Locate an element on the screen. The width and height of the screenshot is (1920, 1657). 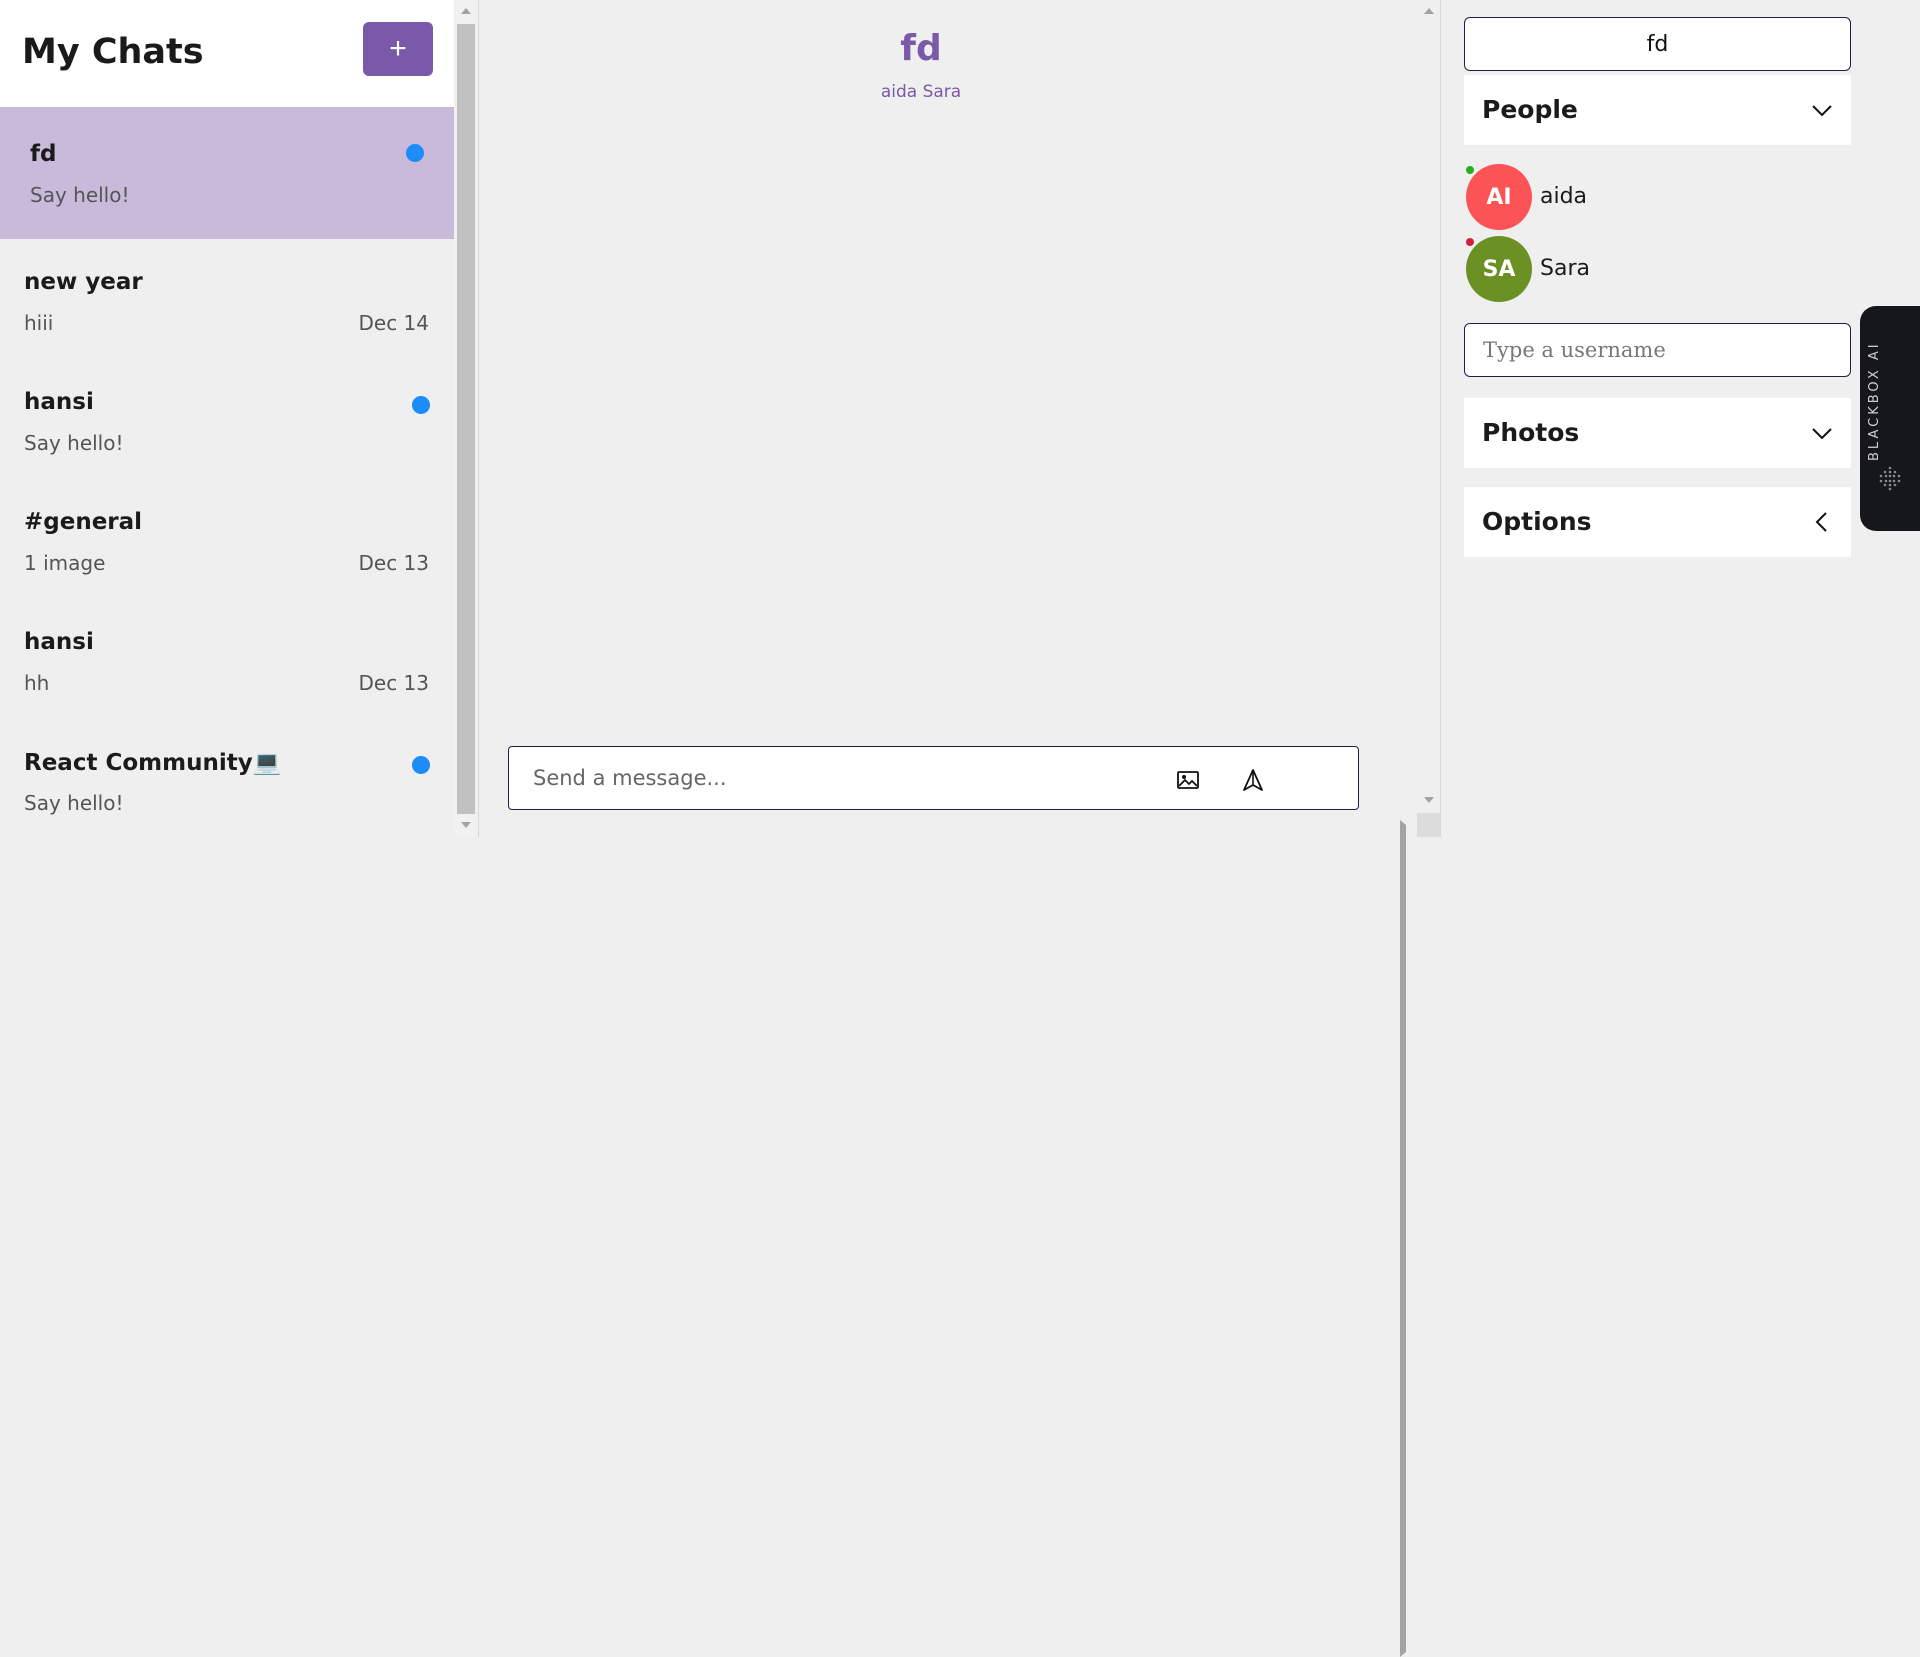
plus-icon: + is located at coordinates (398, 48).